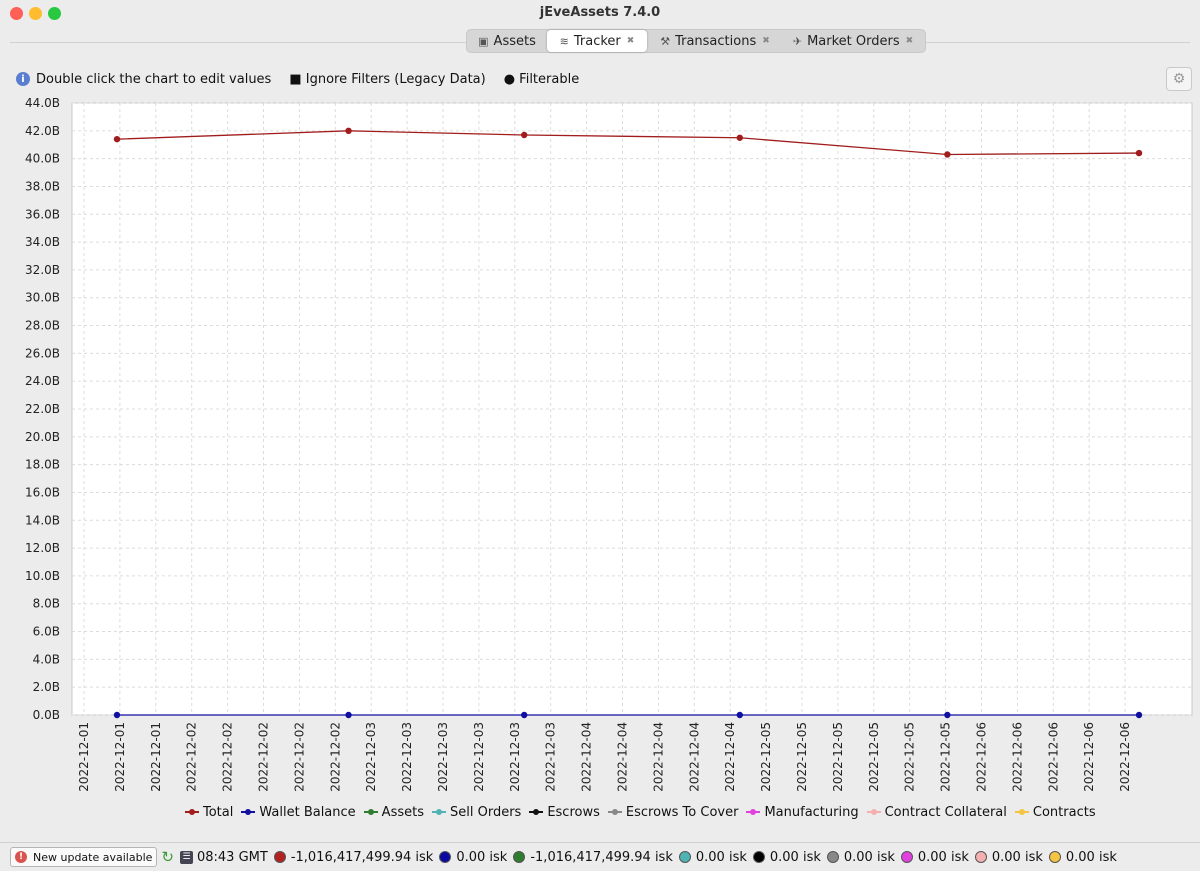 The image size is (1200, 871). I want to click on legend-item: Contracts, so click(1055, 812).